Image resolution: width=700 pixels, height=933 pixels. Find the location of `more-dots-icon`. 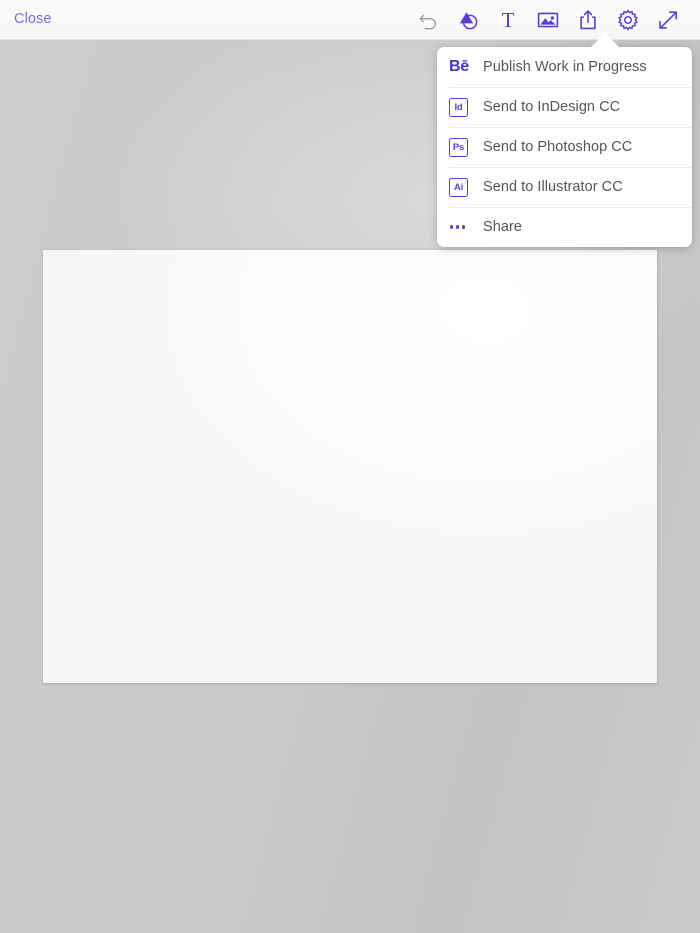

more-dots-icon is located at coordinates (466, 227).